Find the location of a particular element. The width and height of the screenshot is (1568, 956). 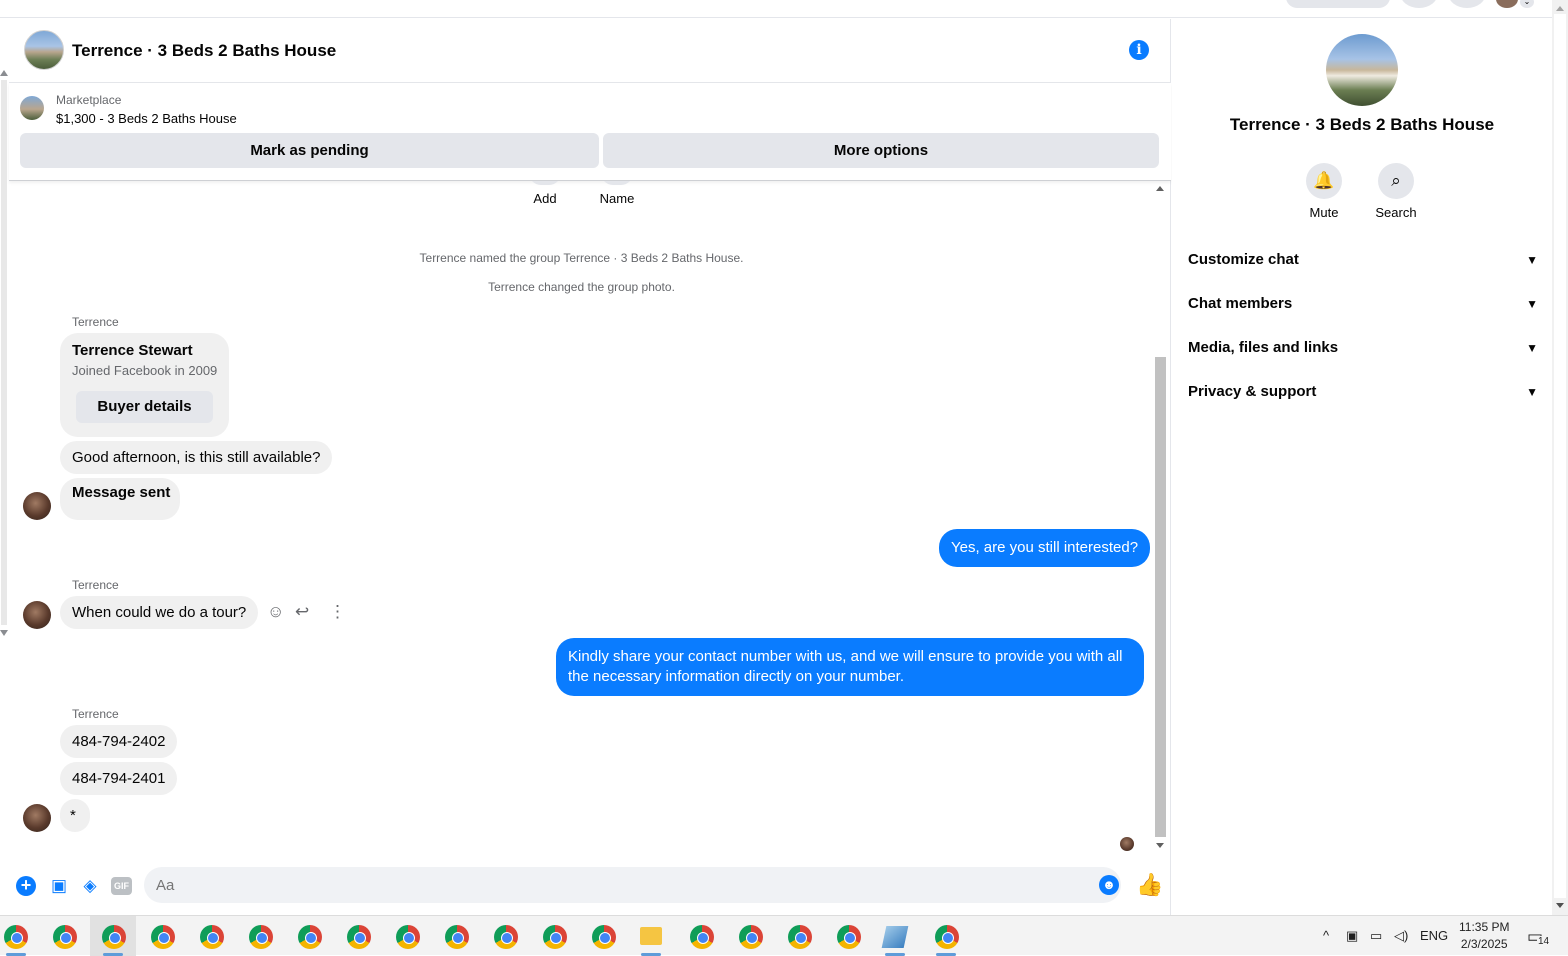

message-bubble-incoming: * is located at coordinates (75, 815).